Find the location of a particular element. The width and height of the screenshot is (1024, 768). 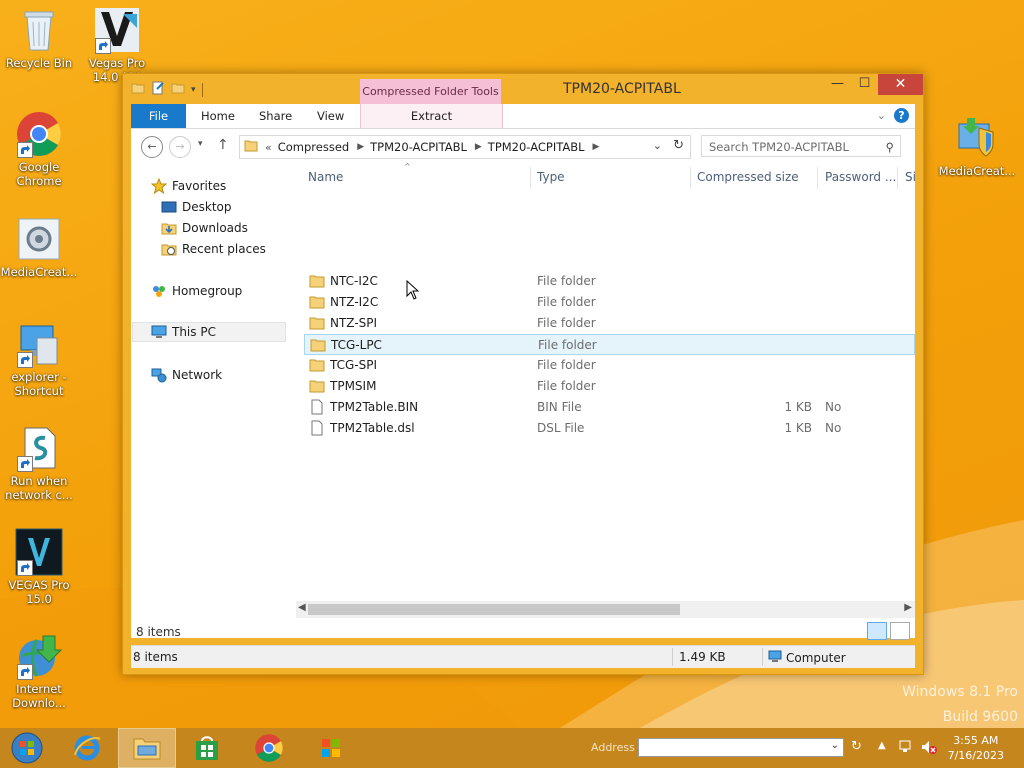

desktop-icon-vegas-pro-15: VEGAS Pro 15.0 is located at coordinates (39, 567).